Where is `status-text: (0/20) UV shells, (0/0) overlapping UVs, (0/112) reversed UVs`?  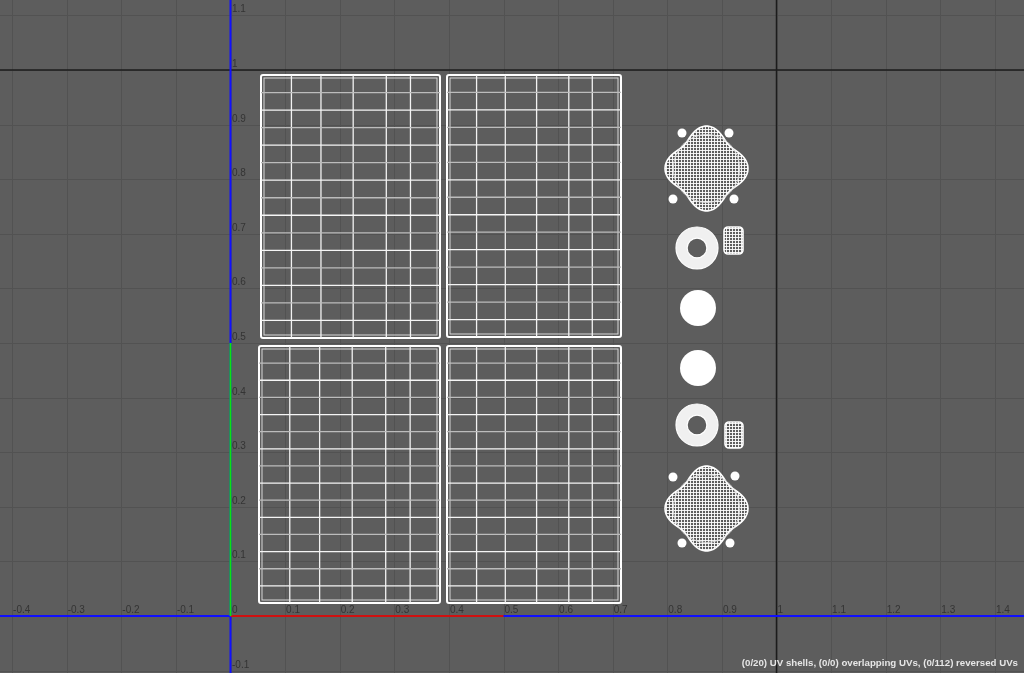
status-text: (0/20) UV shells, (0/0) overlapping UVs, (0/112) reversed UVs is located at coordinates (879, 663).